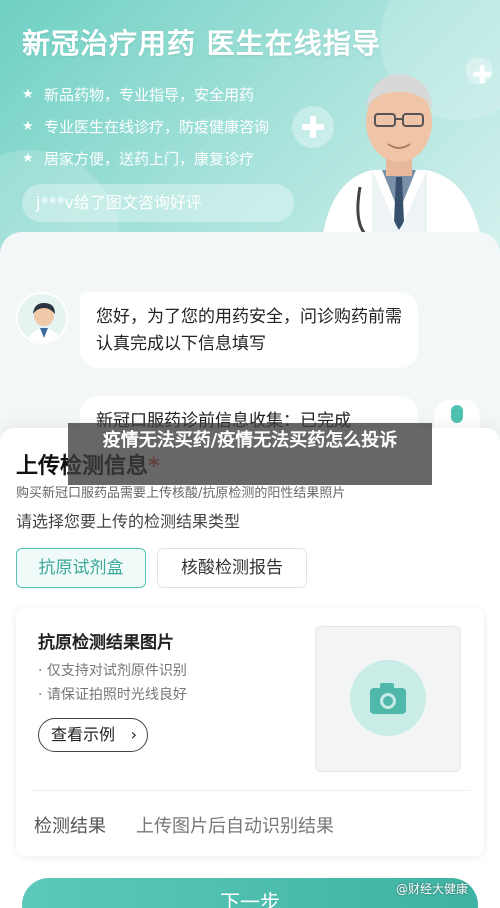 This screenshot has width=500, height=908. What do you see at coordinates (42, 318) in the screenshot?
I see `doctor-avatar` at bounding box center [42, 318].